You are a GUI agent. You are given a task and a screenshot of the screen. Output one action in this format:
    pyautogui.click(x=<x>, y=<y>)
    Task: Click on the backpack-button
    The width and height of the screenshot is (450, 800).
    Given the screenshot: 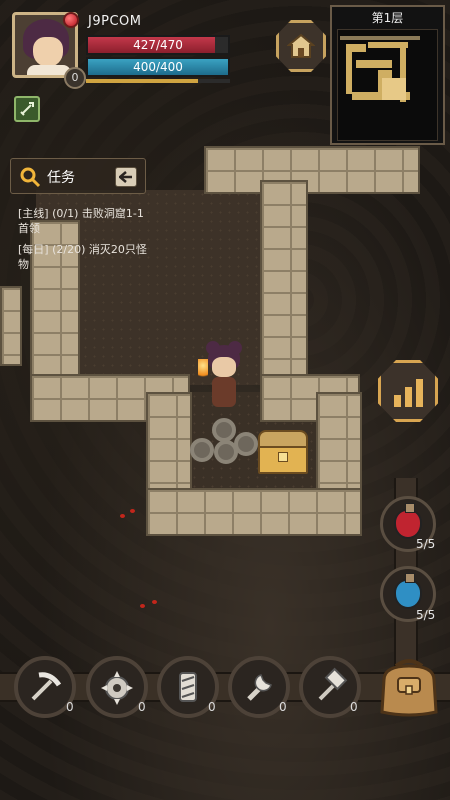 What is the action you would take?
    pyautogui.click(x=409, y=687)
    